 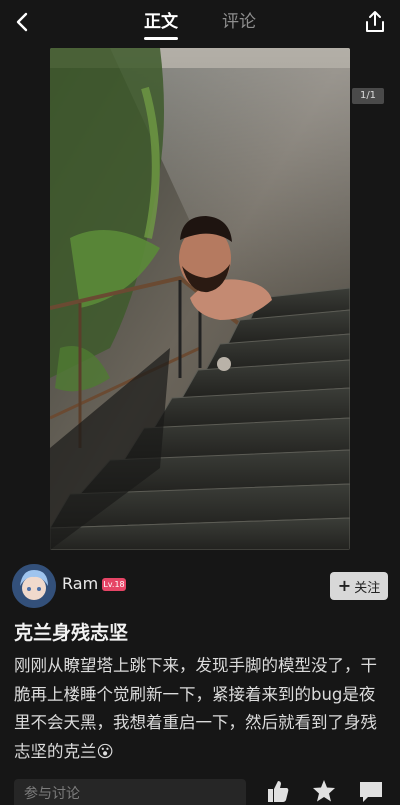 I want to click on like-button, so click(x=278, y=791).